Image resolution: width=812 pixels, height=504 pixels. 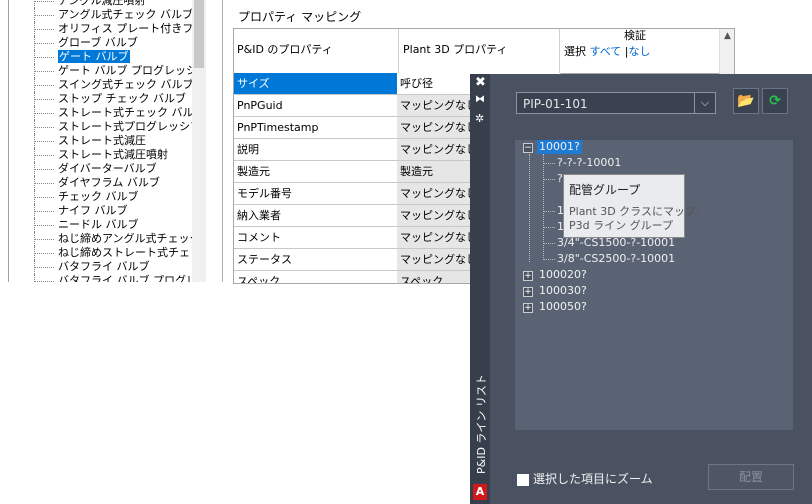 I want to click on pid-property-cell: 納入業者, so click(x=316, y=215).